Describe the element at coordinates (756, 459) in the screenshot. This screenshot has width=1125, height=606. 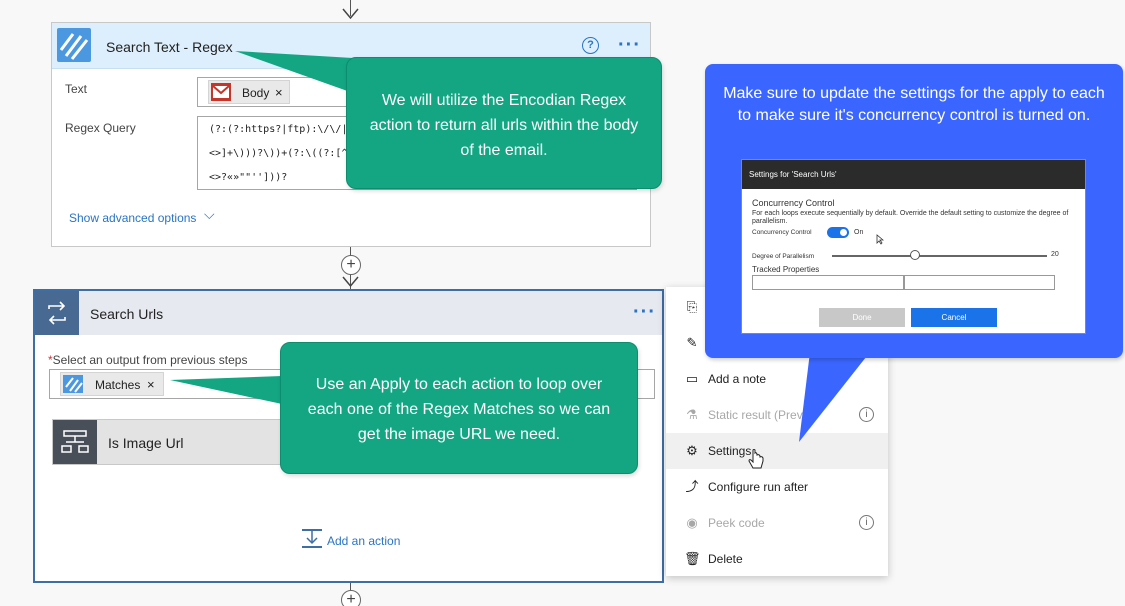
I see `hand-cursor-icon` at that location.